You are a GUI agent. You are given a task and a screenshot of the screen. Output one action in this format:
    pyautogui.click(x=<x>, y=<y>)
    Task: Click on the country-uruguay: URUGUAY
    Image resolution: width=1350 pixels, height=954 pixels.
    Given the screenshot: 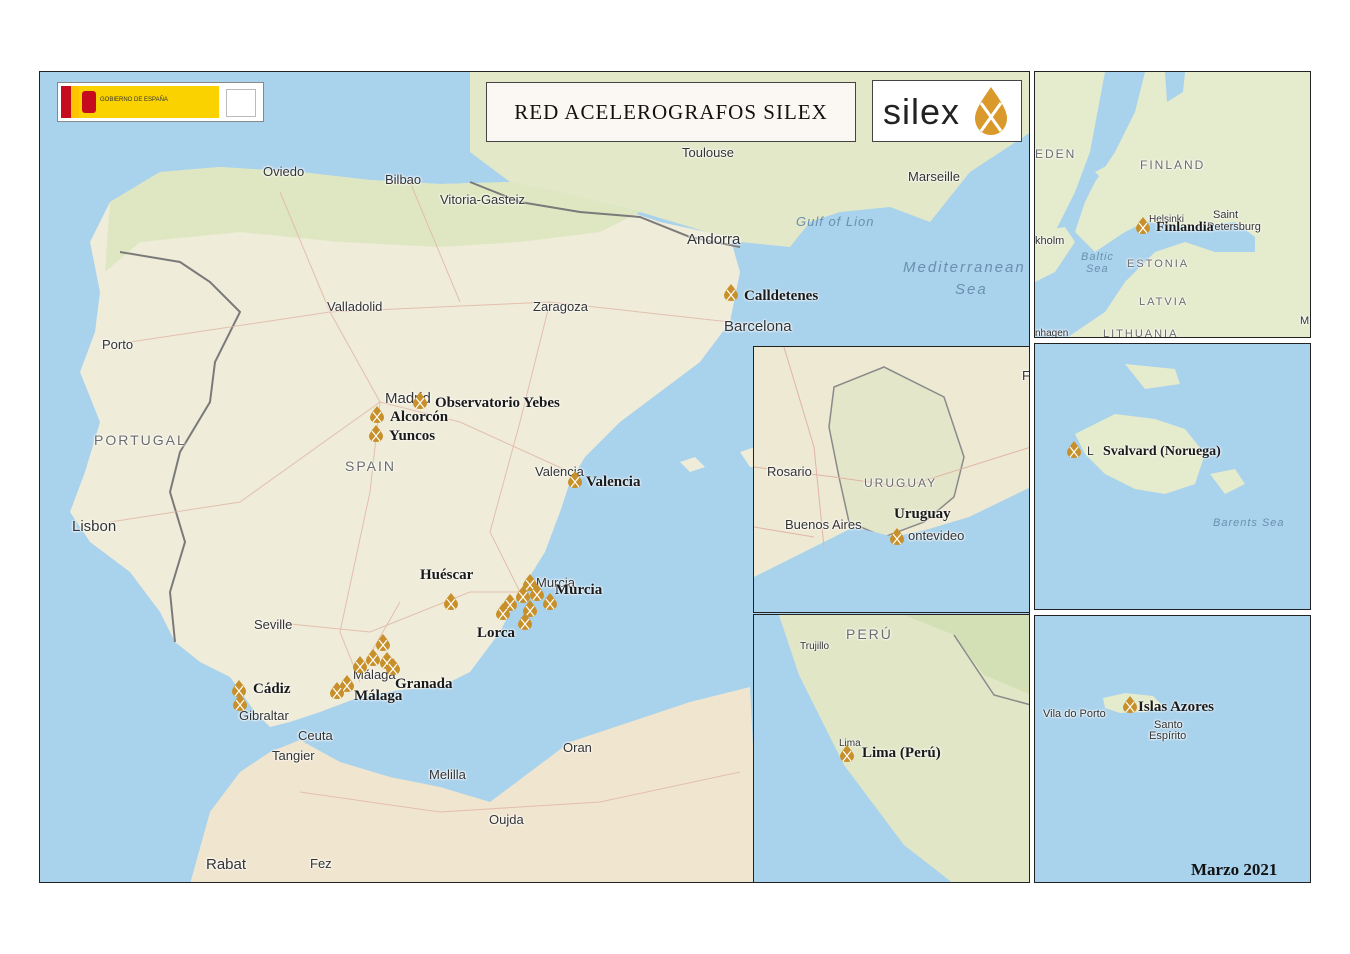 What is the action you would take?
    pyautogui.click(x=901, y=483)
    